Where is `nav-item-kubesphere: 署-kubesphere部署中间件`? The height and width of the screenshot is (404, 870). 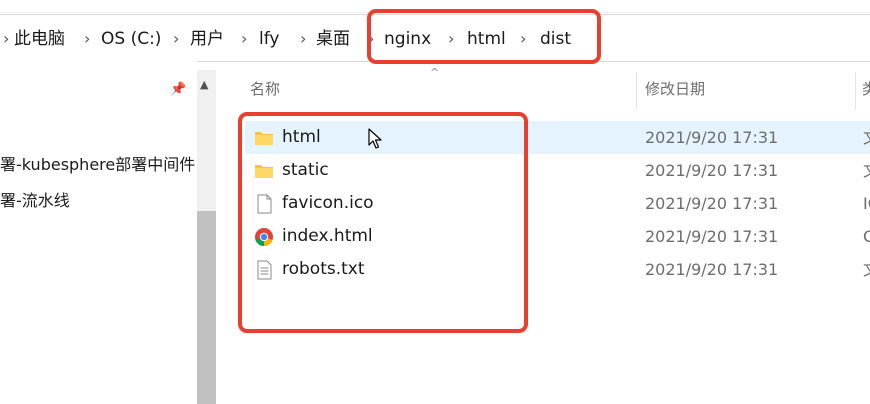
nav-item-kubesphere: 署-kubesphere部署中间件 is located at coordinates (97, 165).